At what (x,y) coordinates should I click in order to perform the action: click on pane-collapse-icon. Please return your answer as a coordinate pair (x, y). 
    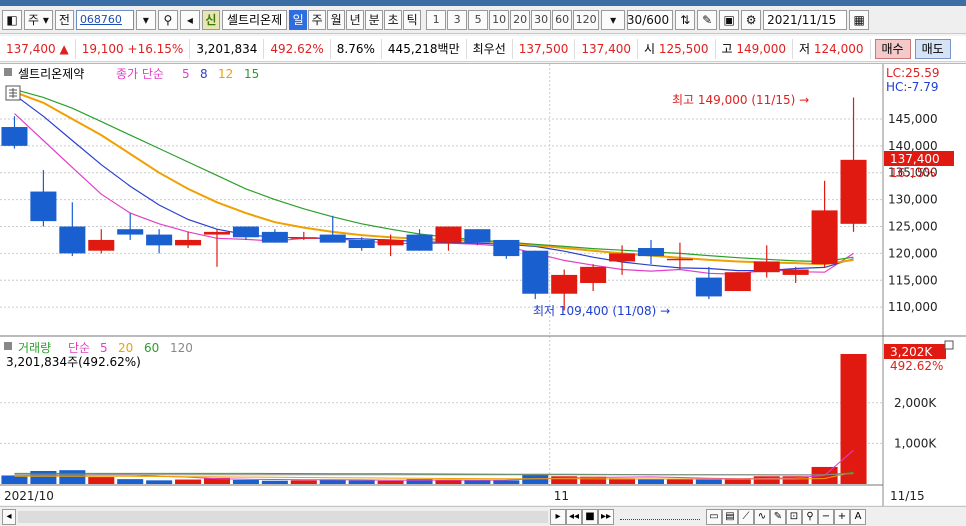
    Looking at the image, I should click on (949, 345).